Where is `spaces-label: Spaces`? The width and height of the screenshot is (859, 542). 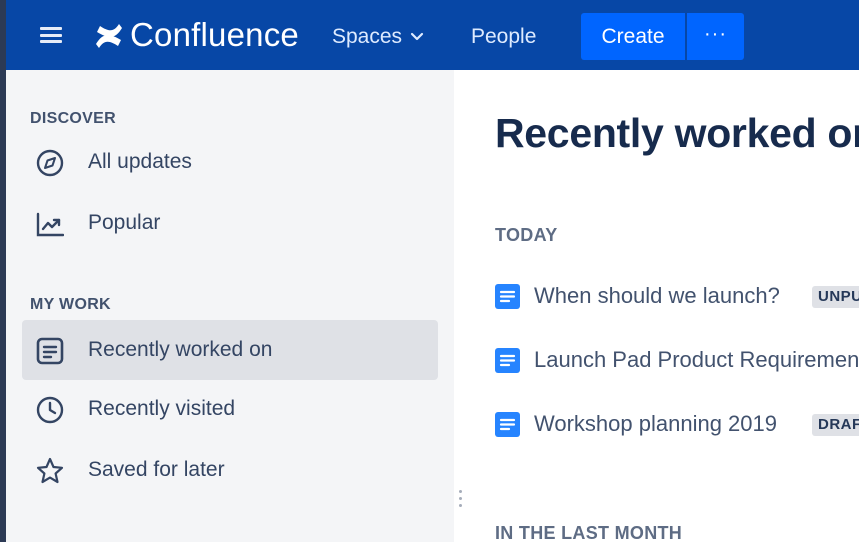
spaces-label: Spaces is located at coordinates (367, 36).